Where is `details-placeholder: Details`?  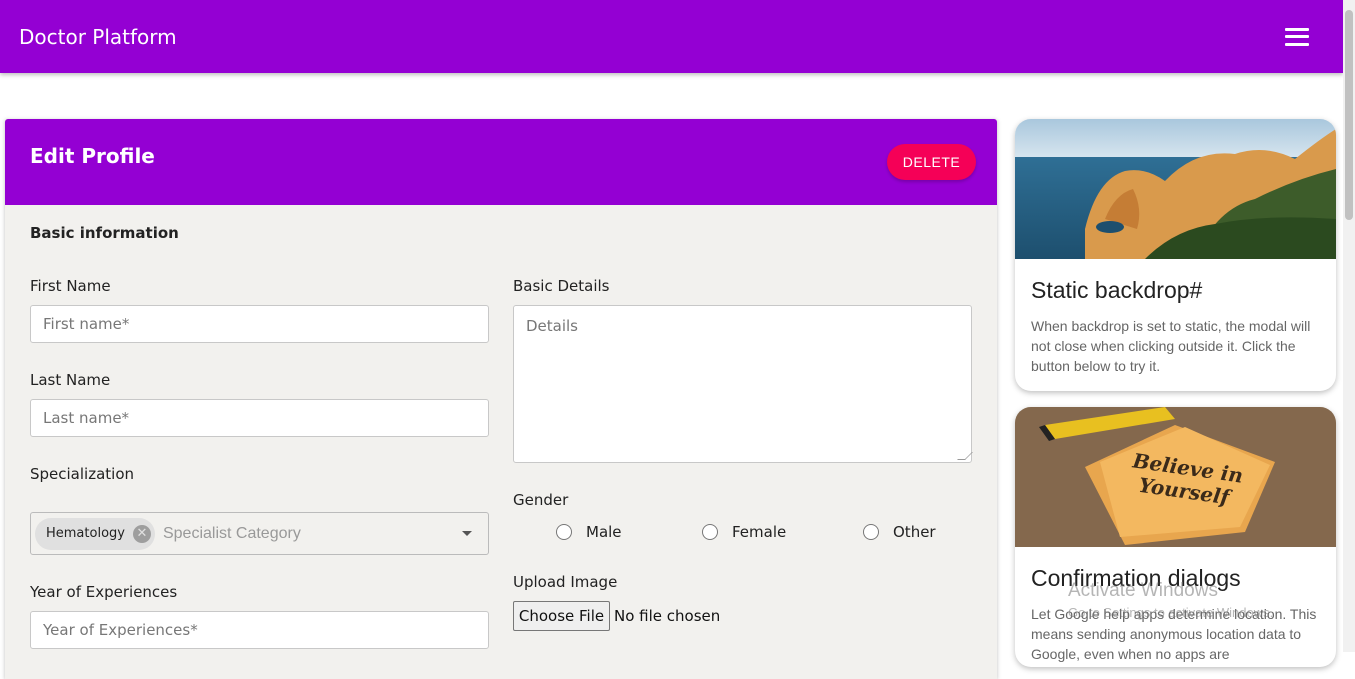
details-placeholder: Details is located at coordinates (552, 326).